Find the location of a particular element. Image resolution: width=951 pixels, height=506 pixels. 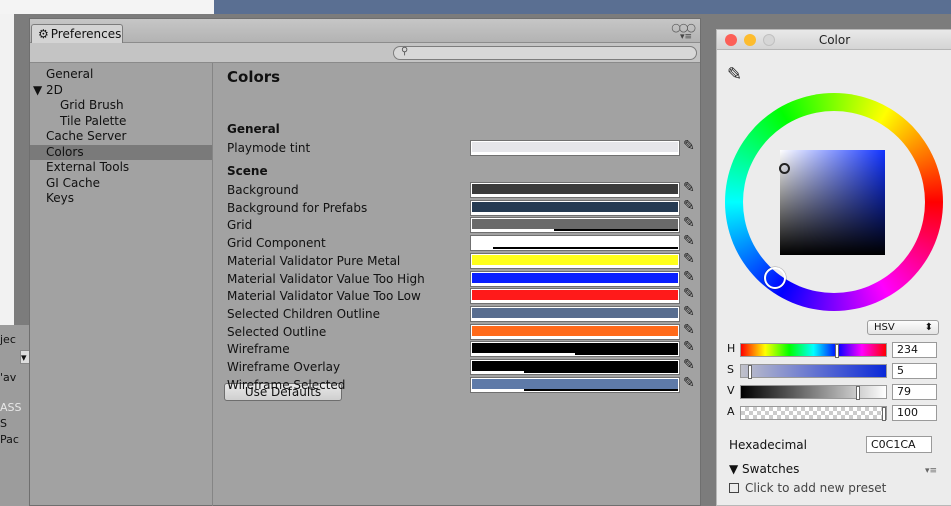

hue-picker-handle is located at coordinates (775, 278).